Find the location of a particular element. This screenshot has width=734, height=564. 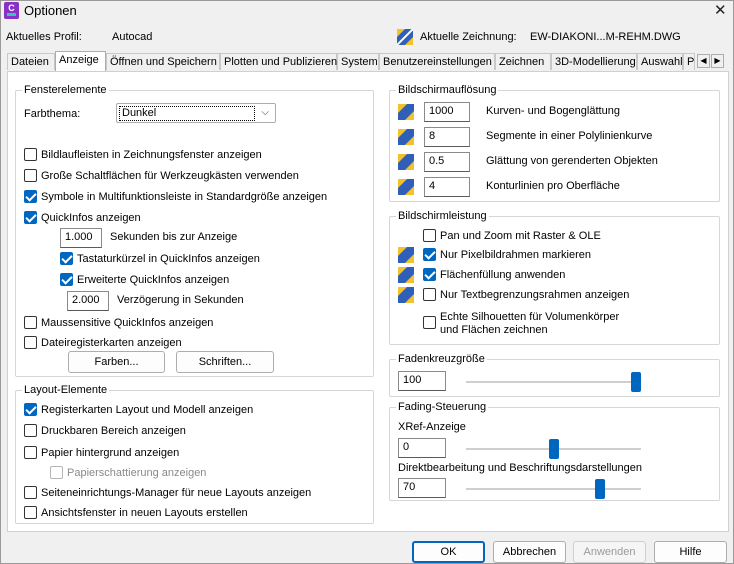

fadenkreuz-slider-track is located at coordinates (553, 382).